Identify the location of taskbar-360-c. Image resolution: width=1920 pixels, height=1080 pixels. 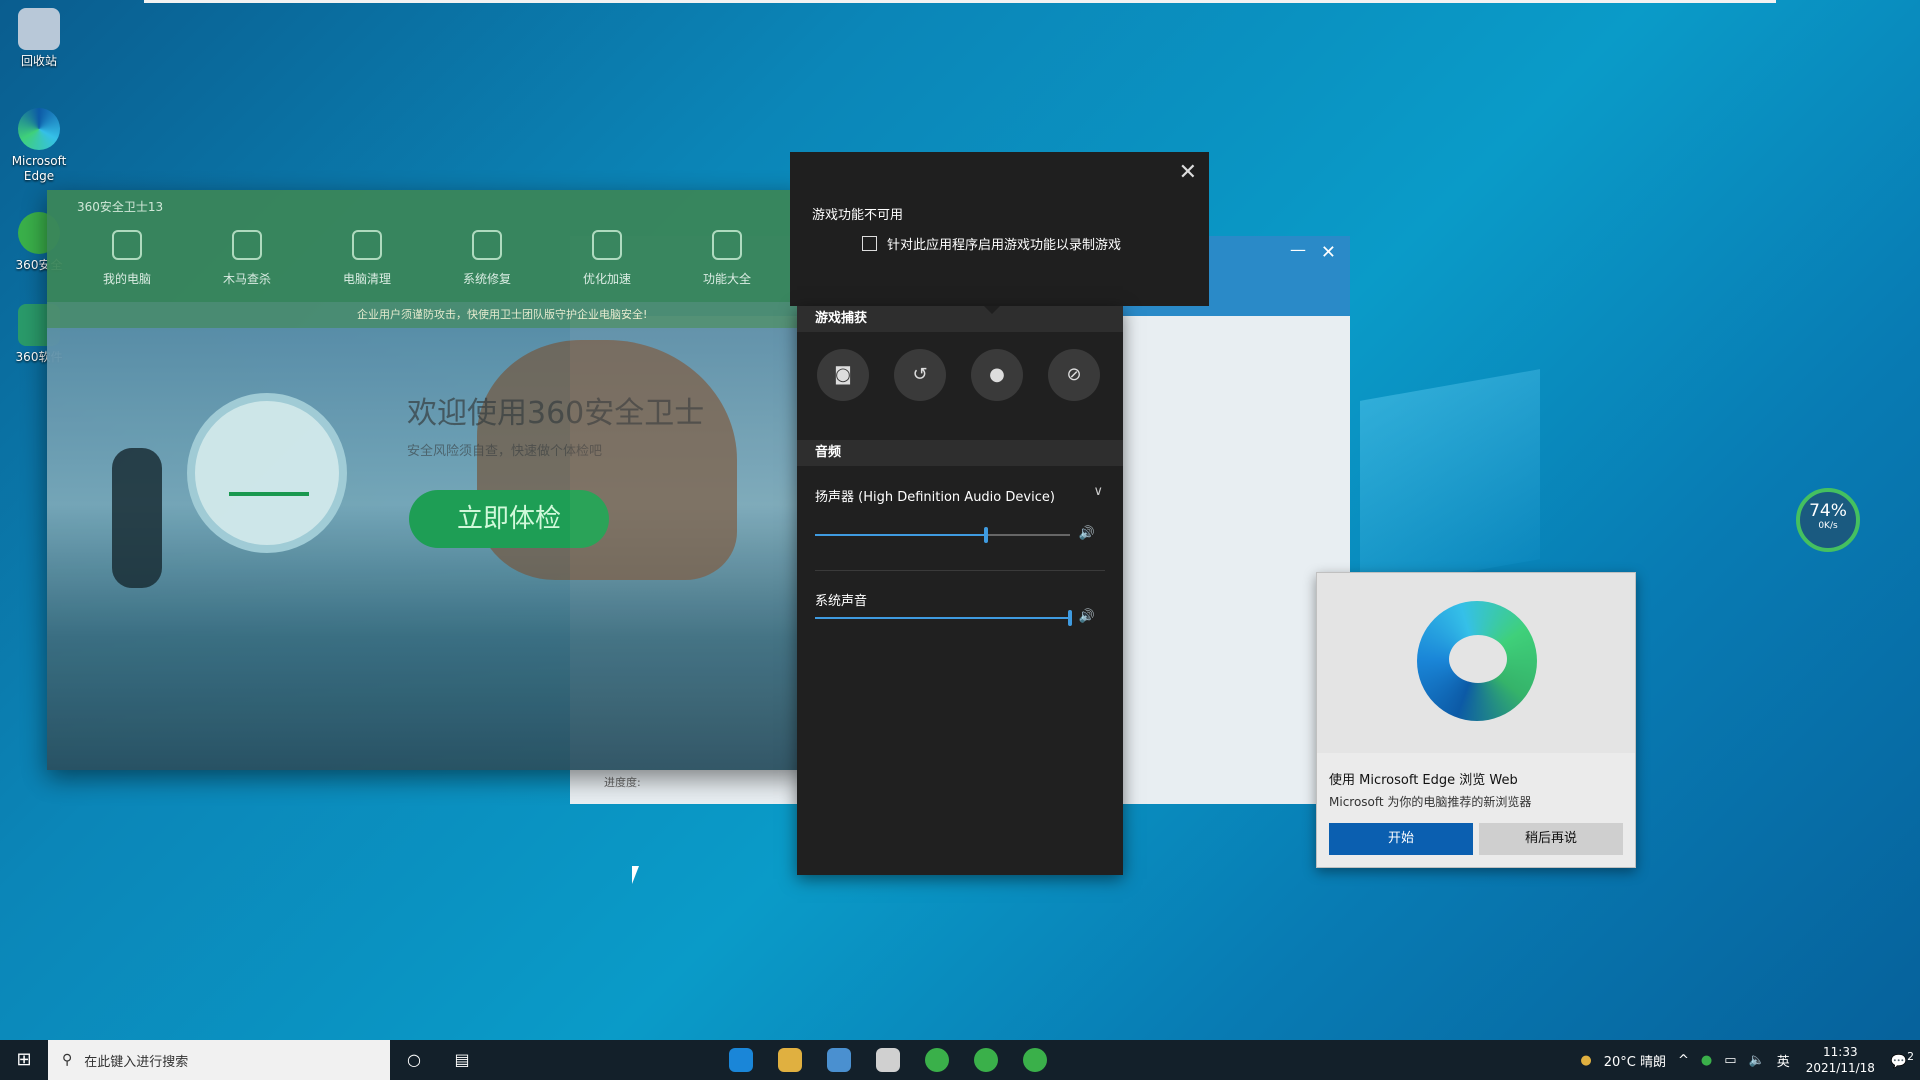
(1034, 1060).